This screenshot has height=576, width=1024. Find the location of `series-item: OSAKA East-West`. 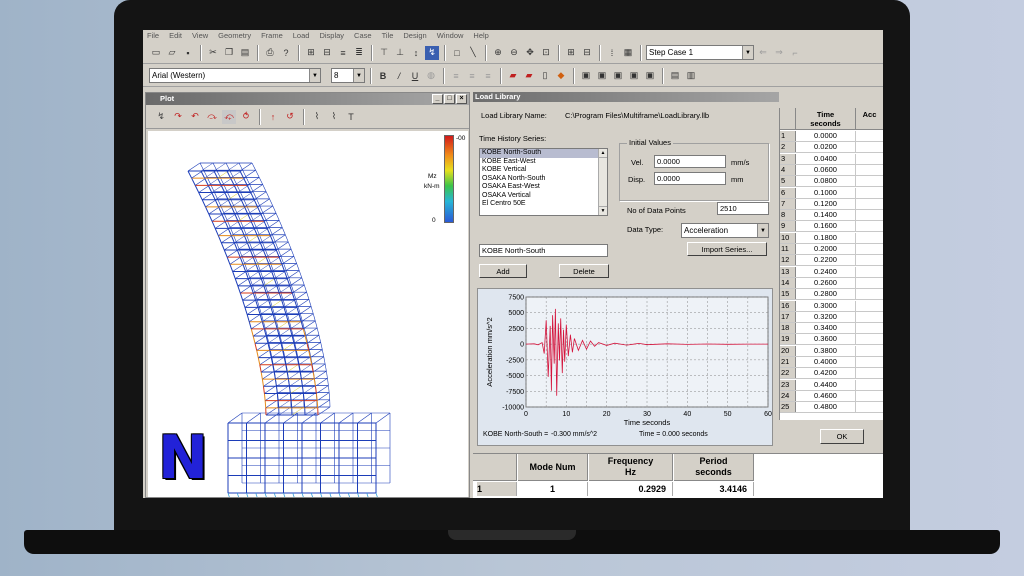

series-item: OSAKA East-West is located at coordinates (543, 187).